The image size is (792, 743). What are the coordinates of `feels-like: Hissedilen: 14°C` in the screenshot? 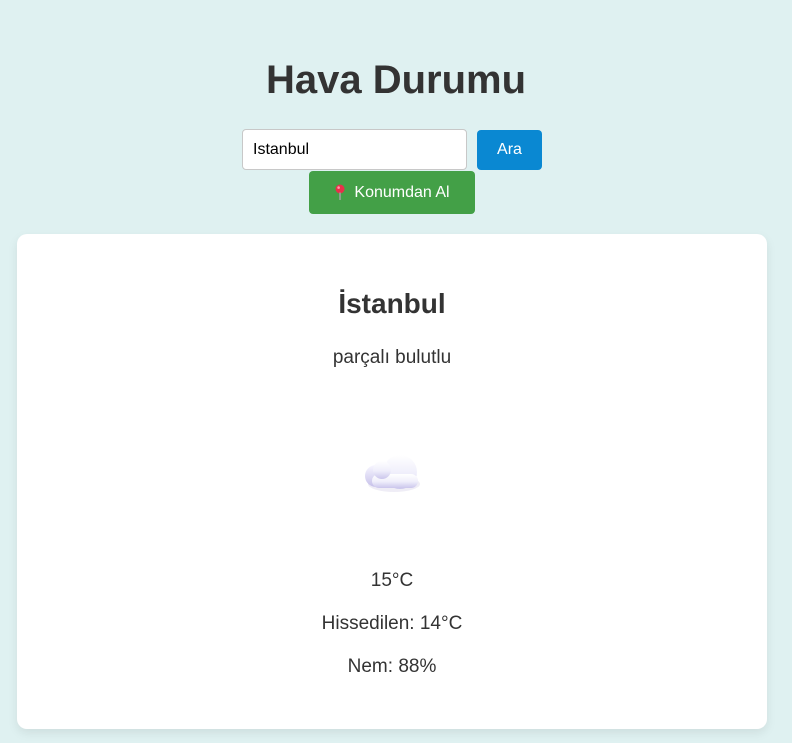 It's located at (392, 623).